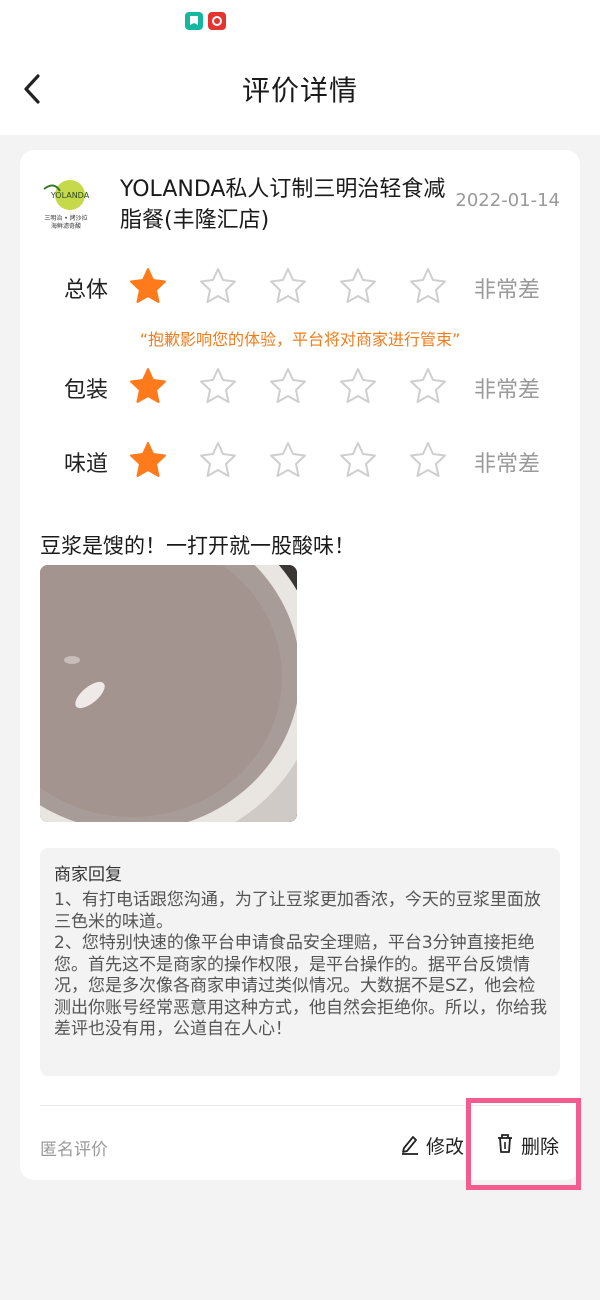  I want to click on rating-row-taste: 味道 非常差, so click(300, 461).